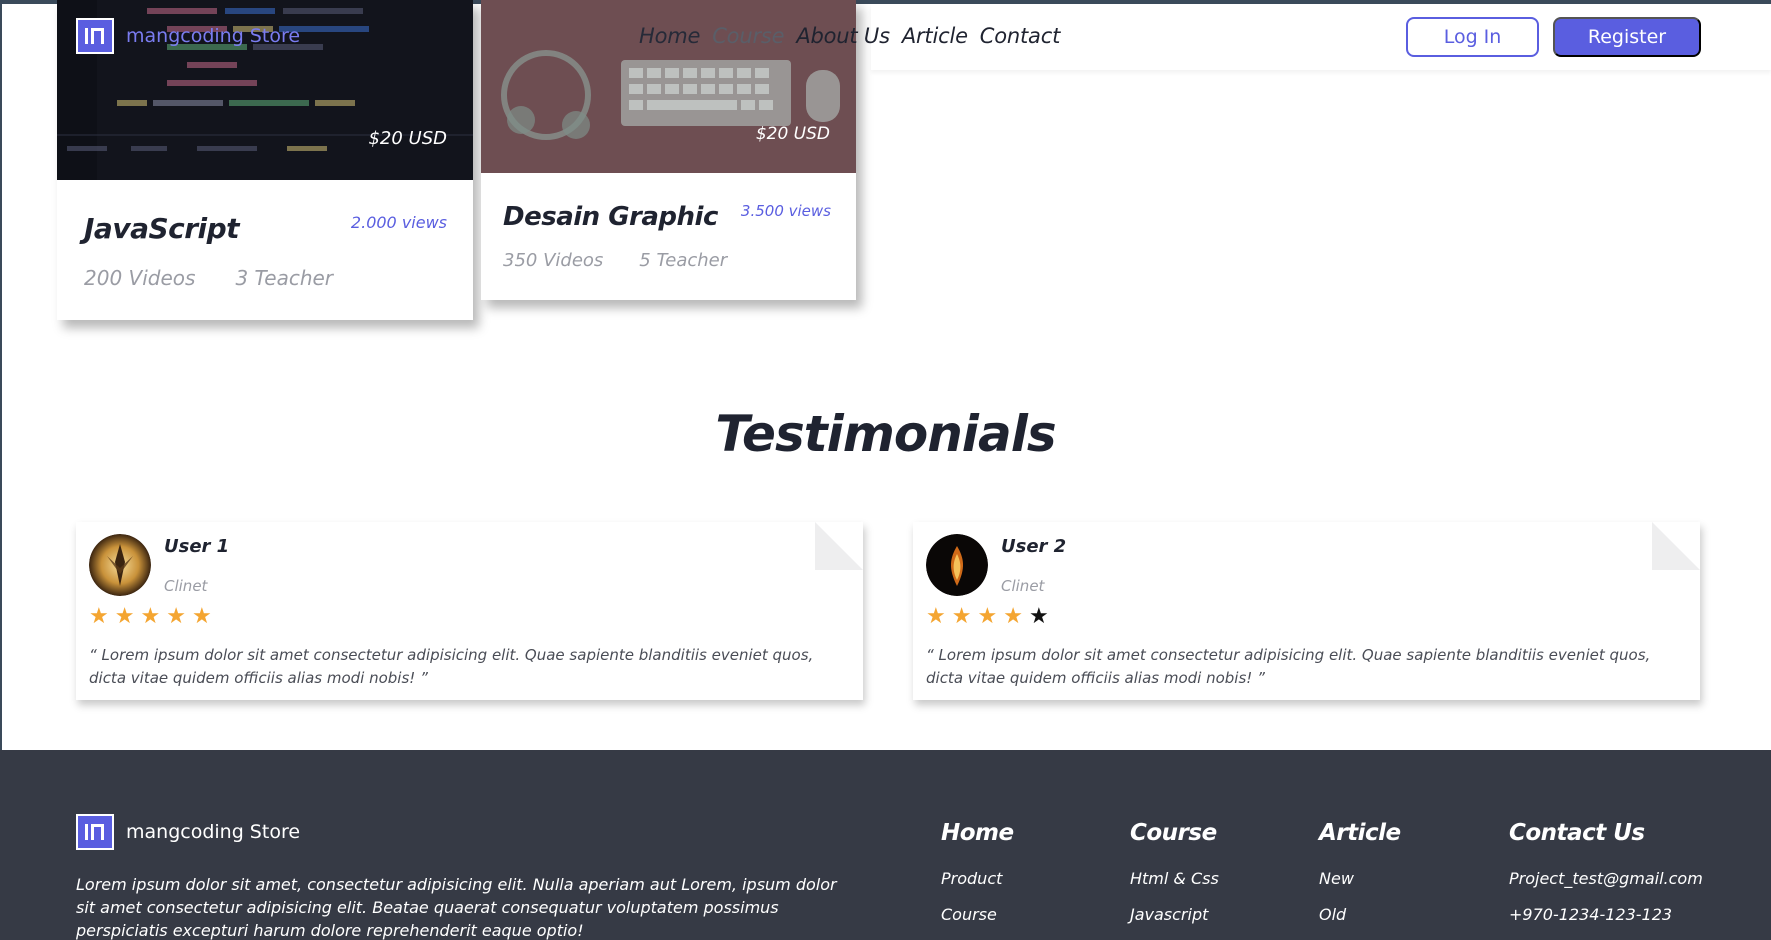  I want to click on footer-column-title: Contact Us, so click(1577, 833).